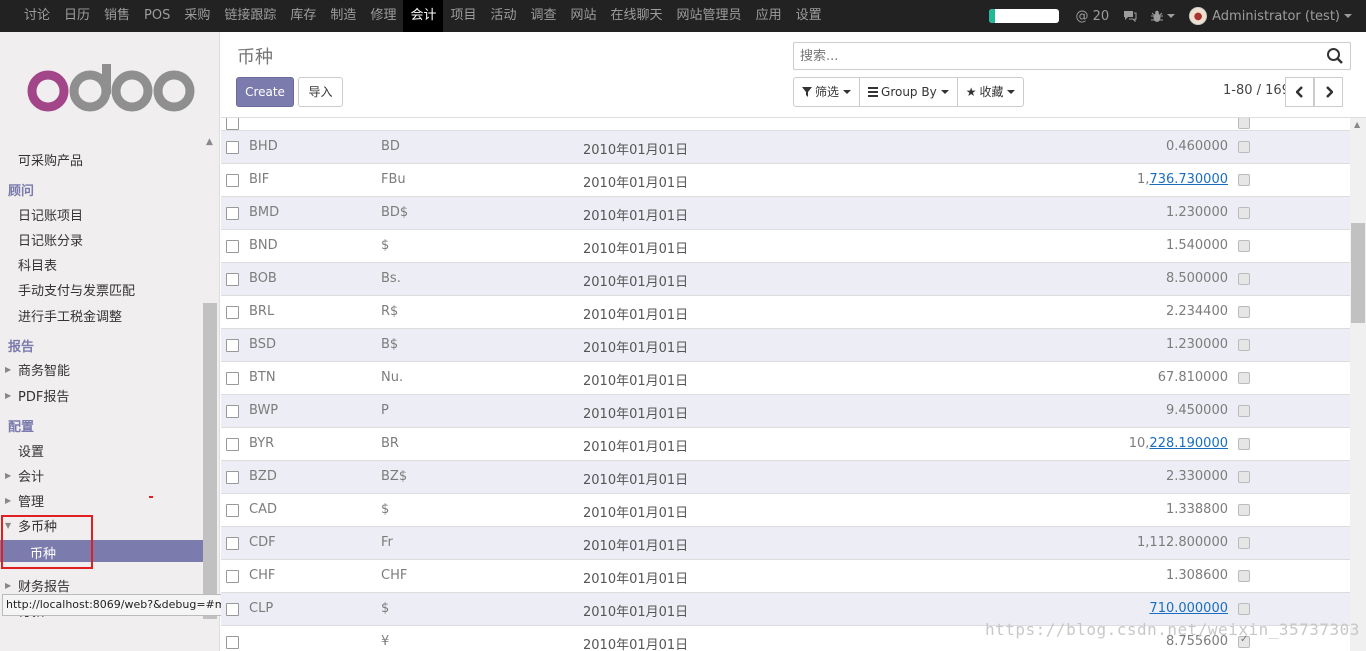 Image resolution: width=1366 pixels, height=651 pixels. What do you see at coordinates (785, 542) in the screenshot?
I see `table-row: CDF Fr 2010年01月01日 1,112.800000` at bounding box center [785, 542].